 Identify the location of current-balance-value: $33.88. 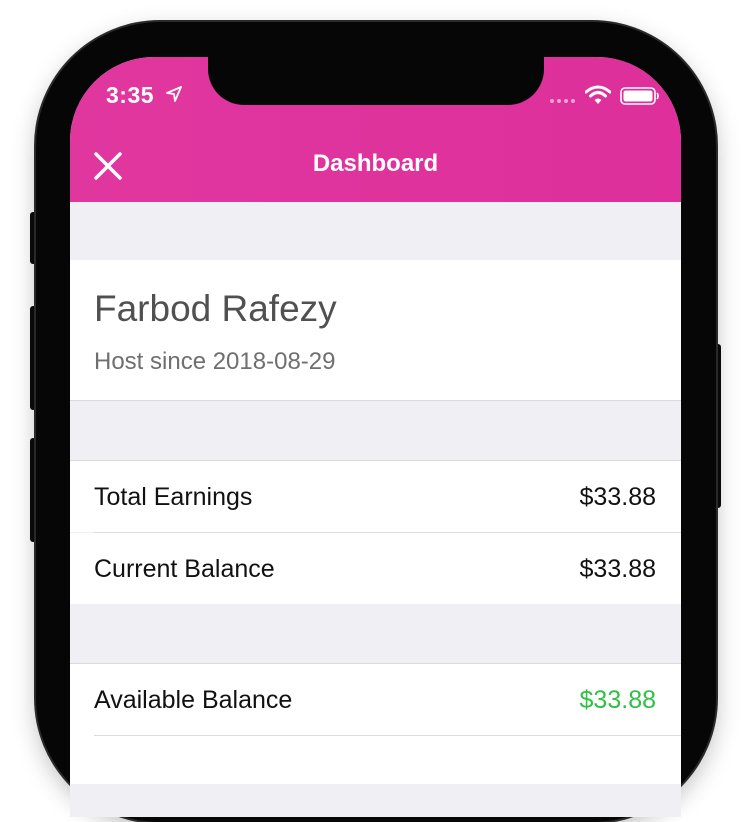
(617, 569).